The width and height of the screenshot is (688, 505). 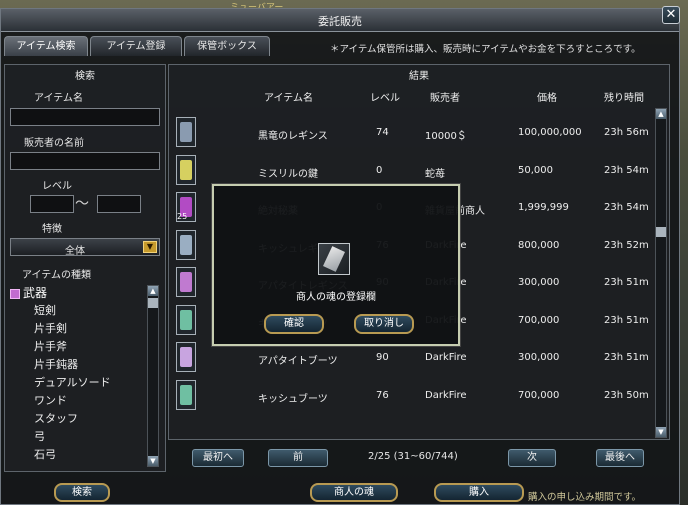 What do you see at coordinates (227, 46) in the screenshot?
I see `tab-storage-box: 保管ボックス` at bounding box center [227, 46].